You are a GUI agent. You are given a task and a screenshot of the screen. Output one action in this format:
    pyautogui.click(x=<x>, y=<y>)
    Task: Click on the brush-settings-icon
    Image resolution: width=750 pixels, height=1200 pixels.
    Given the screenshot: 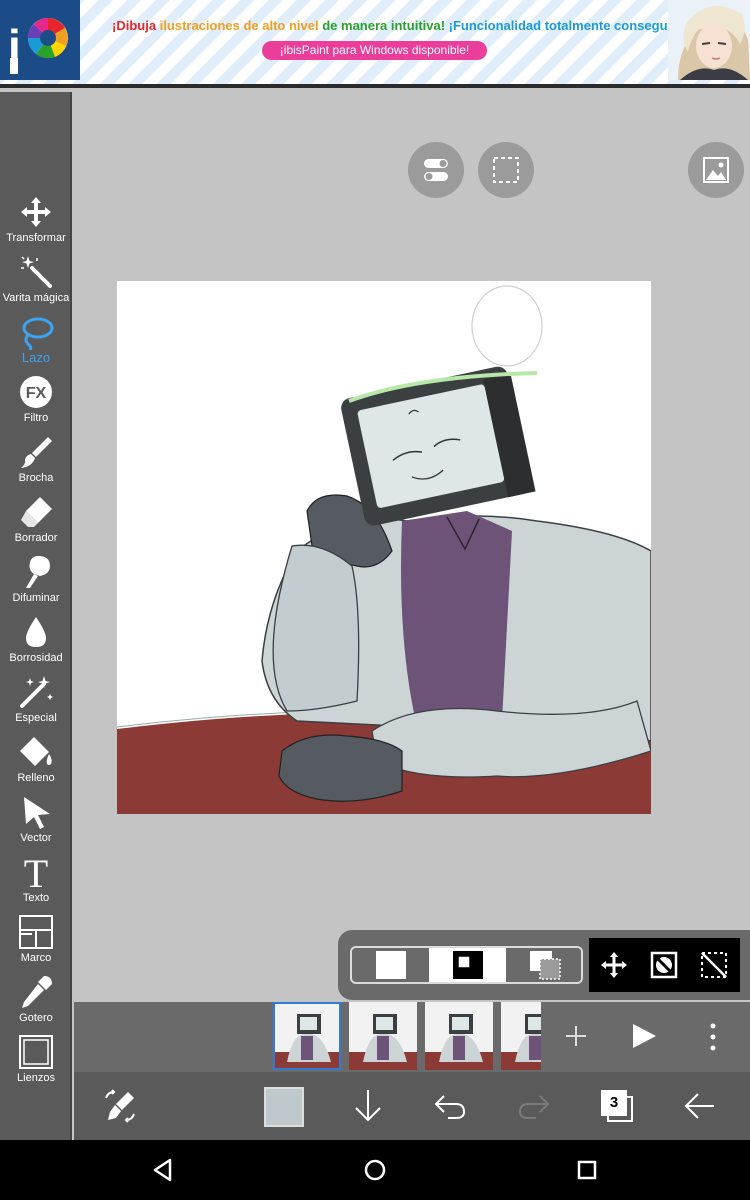 What is the action you would take?
    pyautogui.click(x=120, y=1106)
    